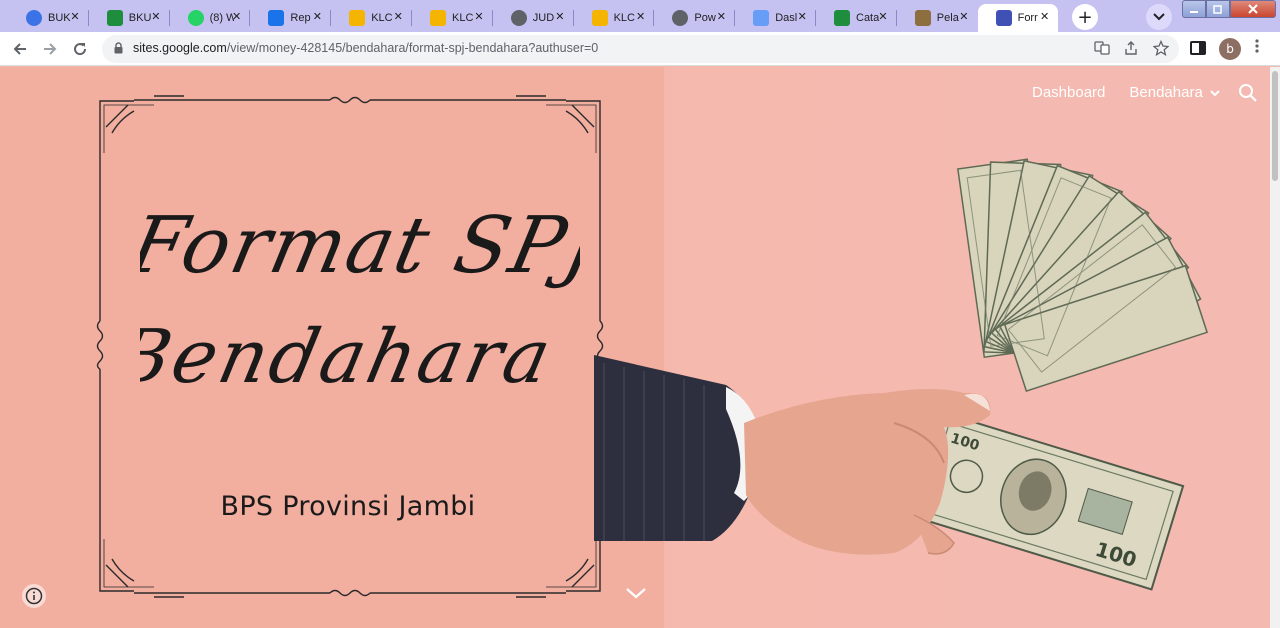 The width and height of the screenshot is (1280, 628). I want to click on back-button, so click(20, 49).